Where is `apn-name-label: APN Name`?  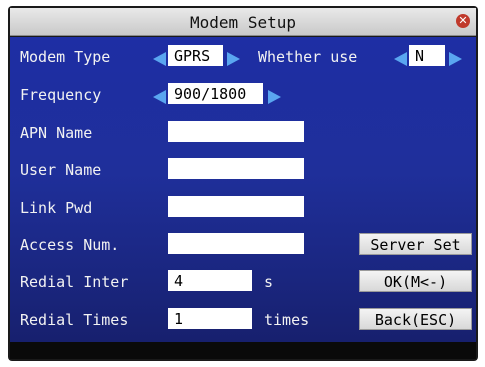 apn-name-label: APN Name is located at coordinates (56, 133).